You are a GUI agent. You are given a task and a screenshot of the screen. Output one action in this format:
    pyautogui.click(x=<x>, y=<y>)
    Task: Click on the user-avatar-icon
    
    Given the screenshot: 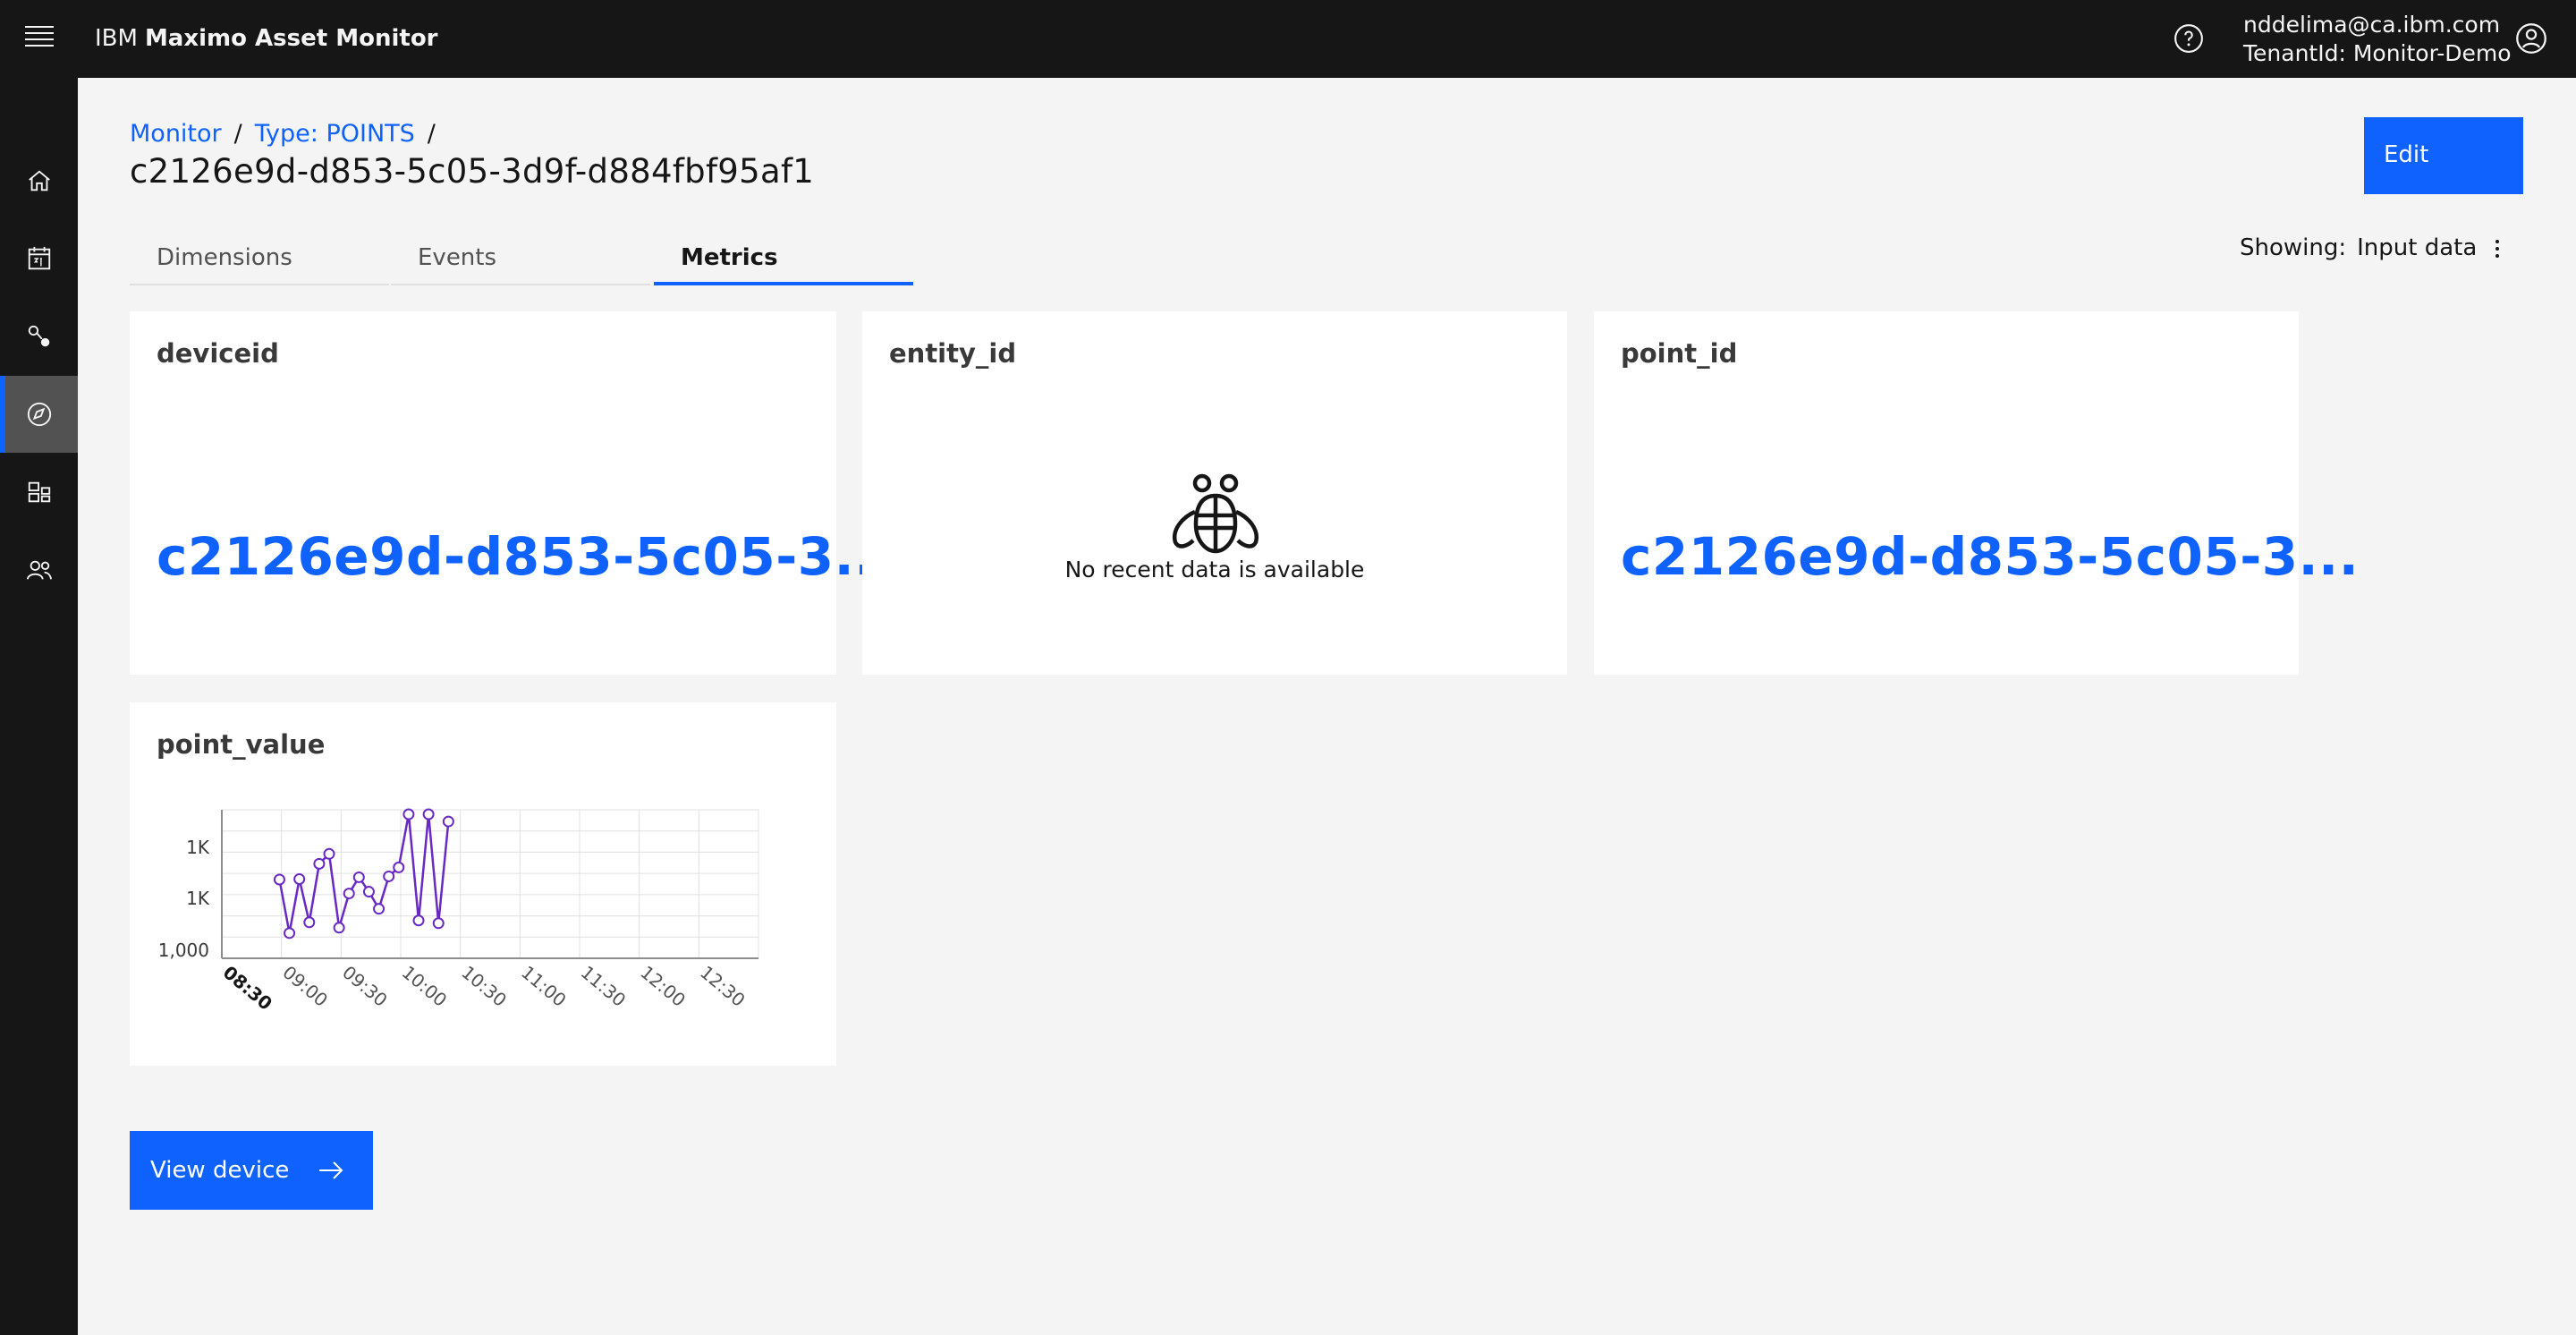 What is the action you would take?
    pyautogui.click(x=2531, y=38)
    